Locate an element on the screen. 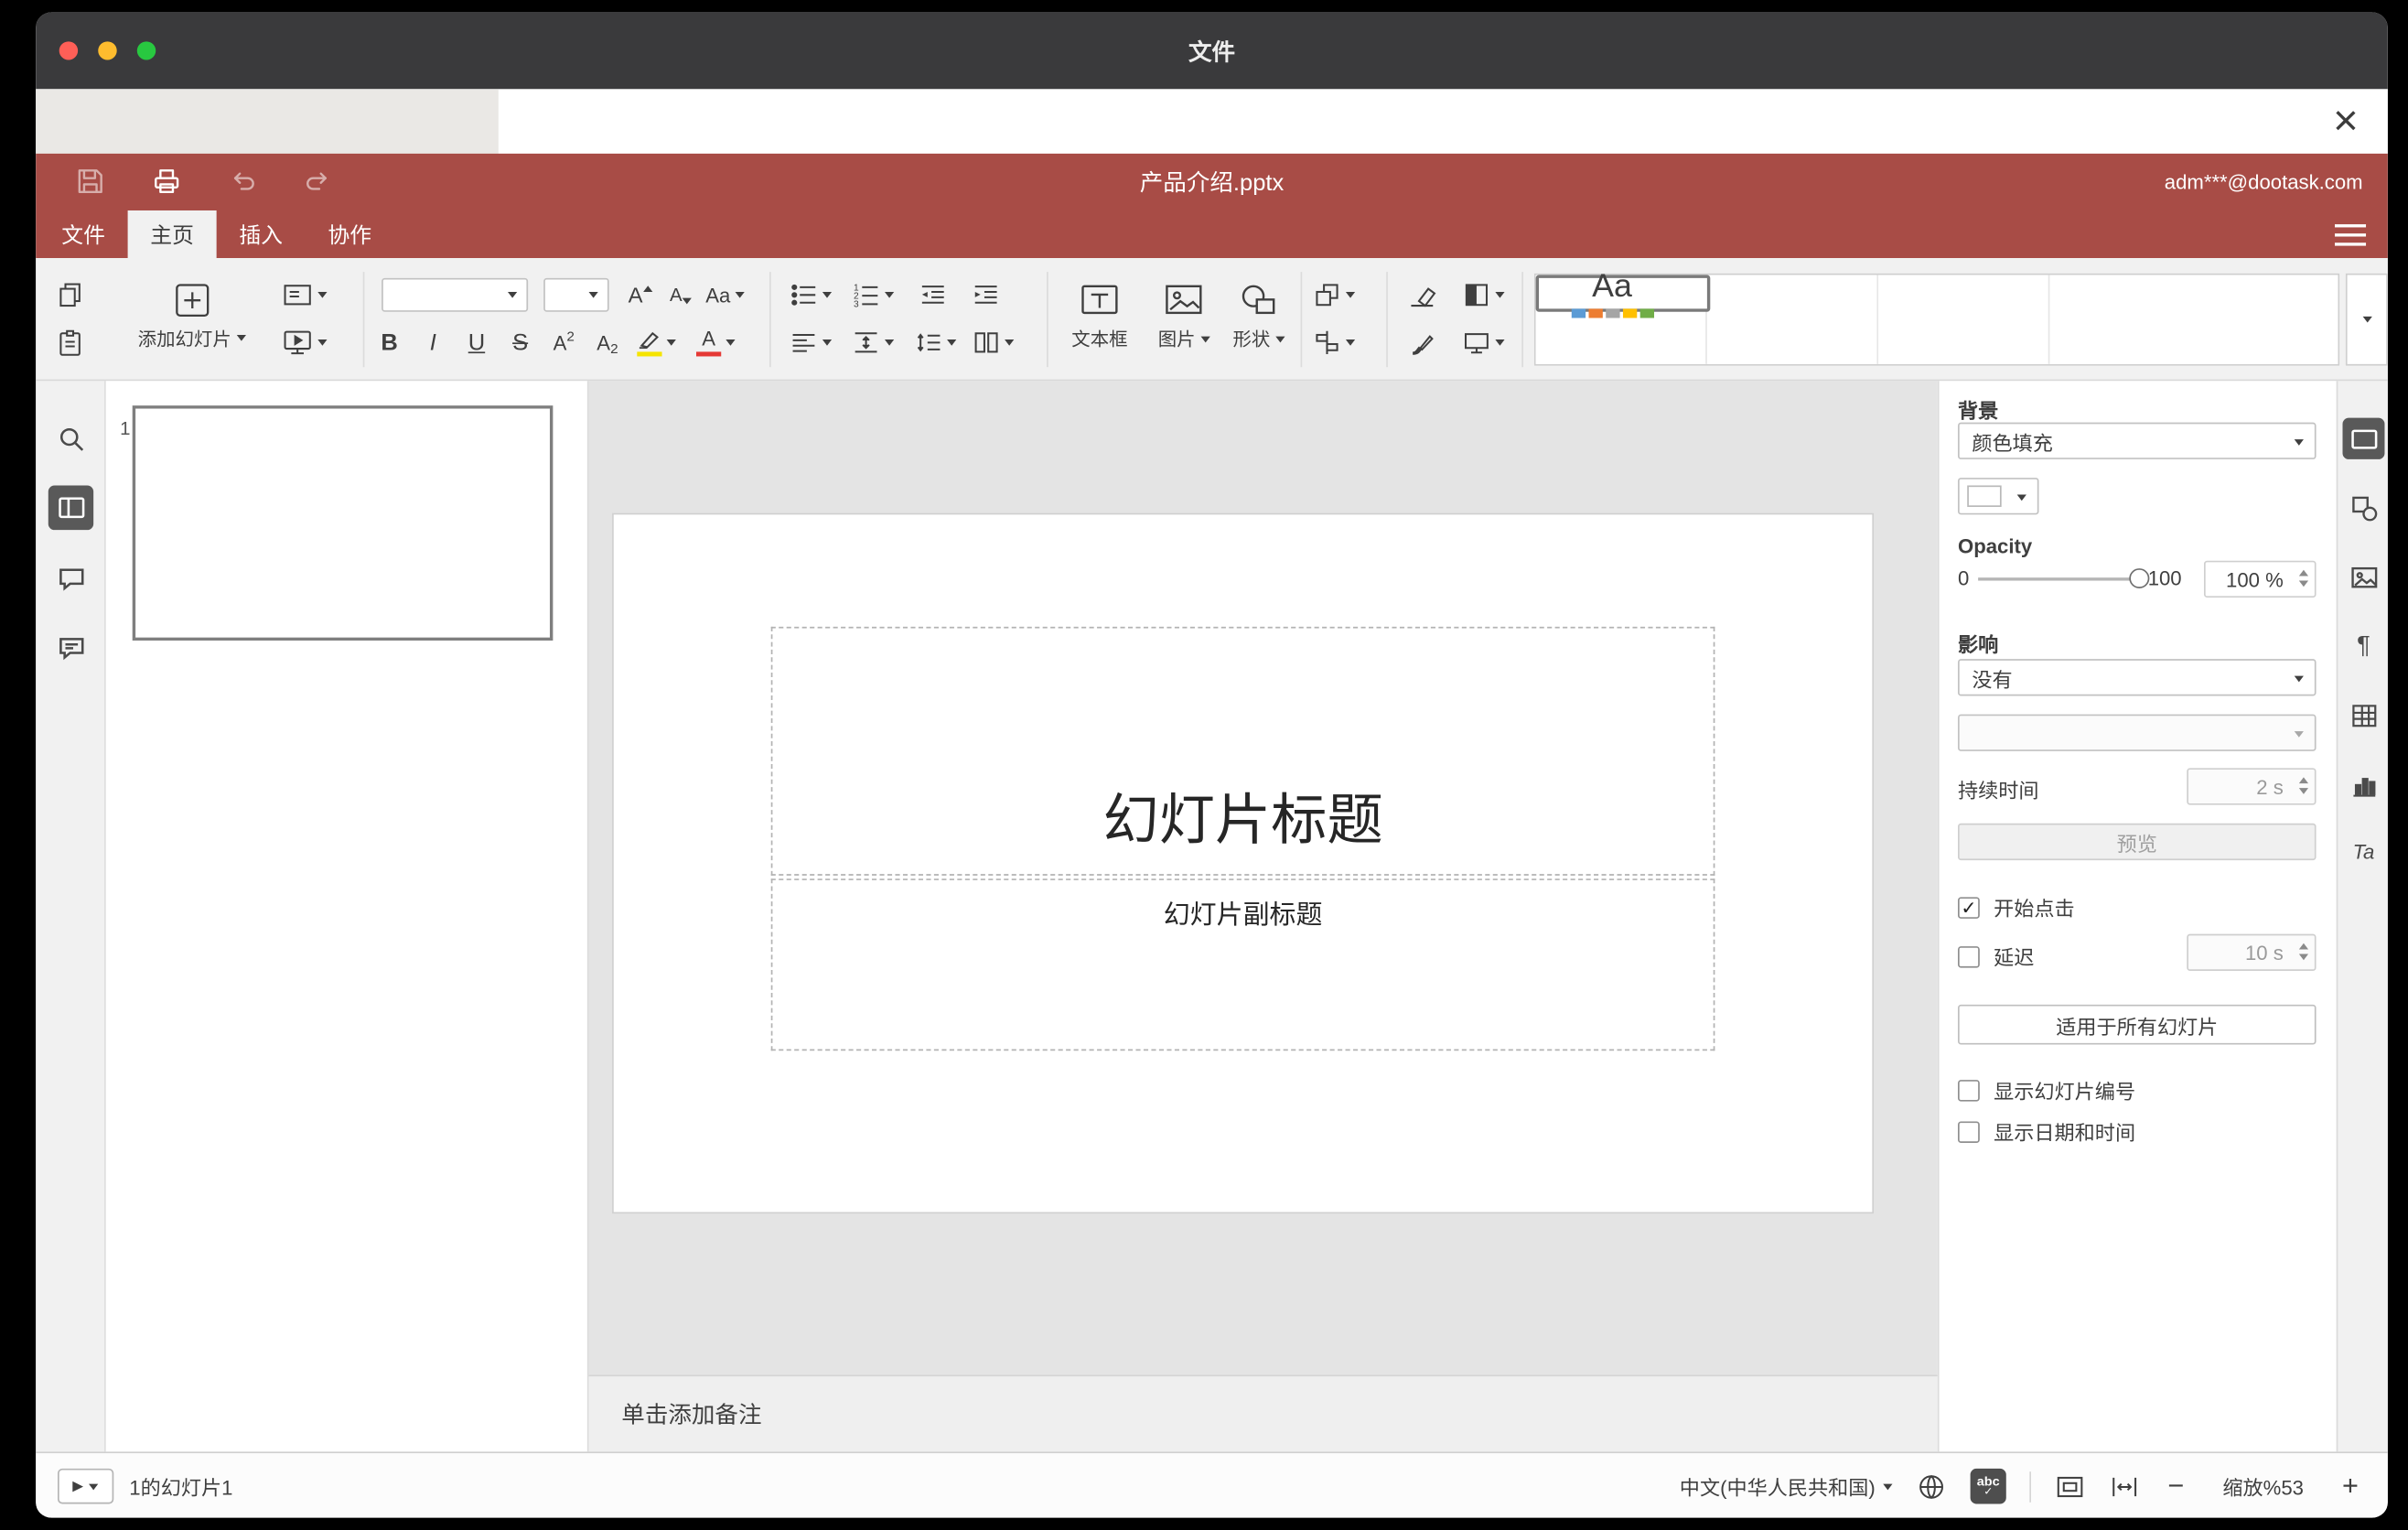 The height and width of the screenshot is (1530, 2408). hamburger-menu-icon is located at coordinates (2350, 235).